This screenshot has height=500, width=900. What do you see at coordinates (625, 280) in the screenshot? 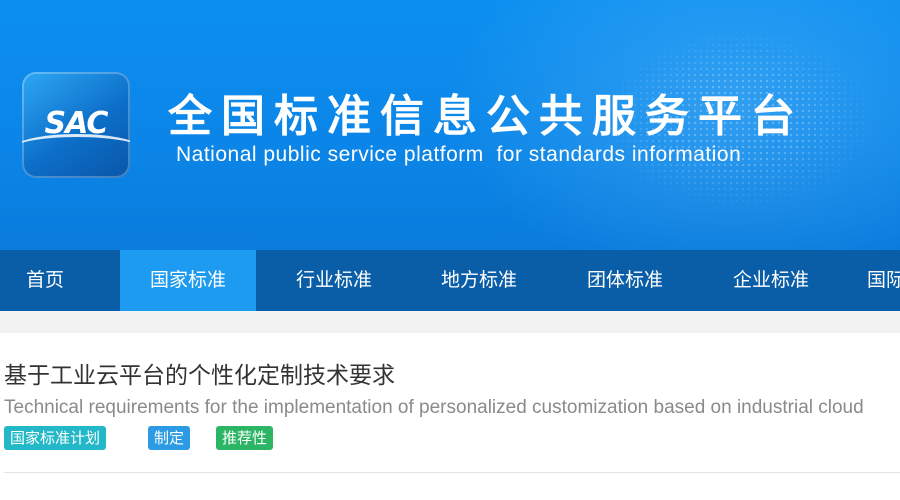
I see `nav-item-group: 团体标准` at bounding box center [625, 280].